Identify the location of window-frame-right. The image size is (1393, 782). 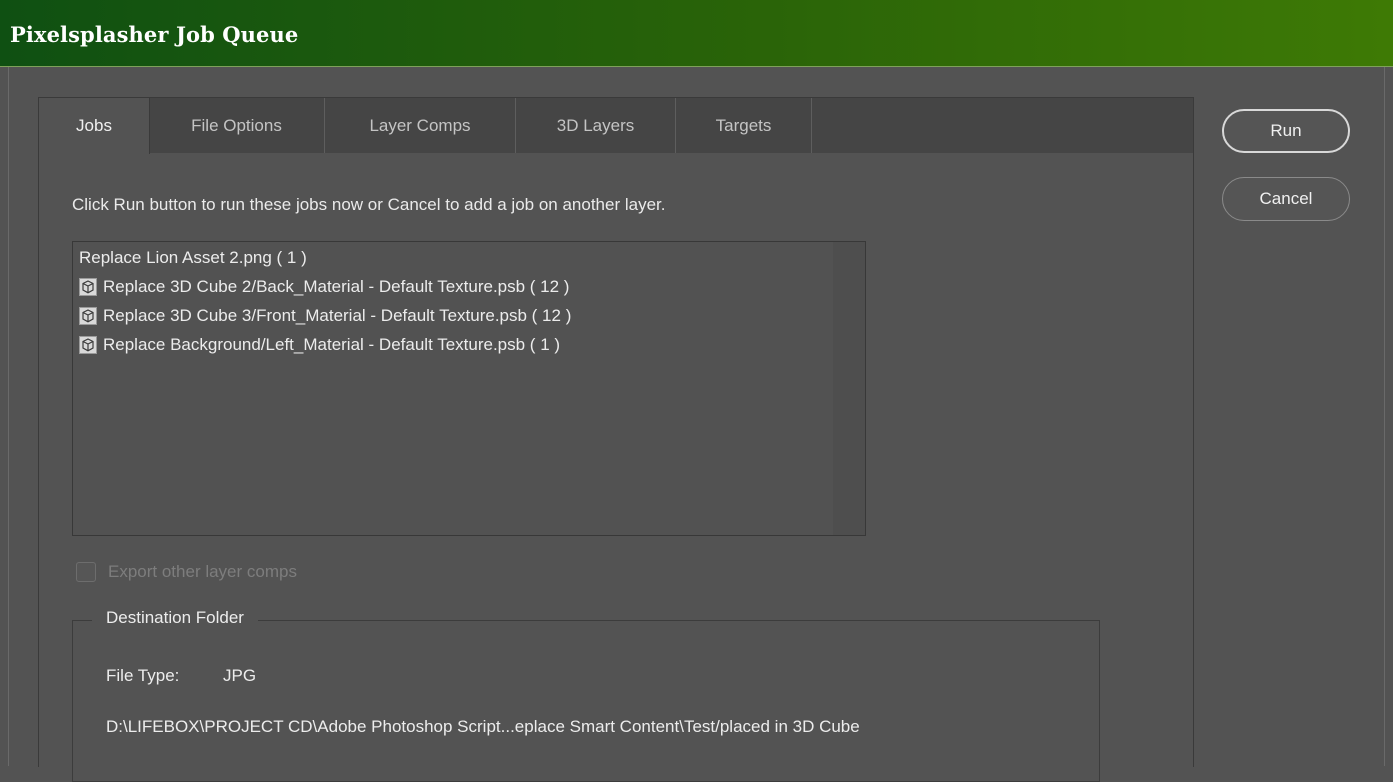
(1384, 416).